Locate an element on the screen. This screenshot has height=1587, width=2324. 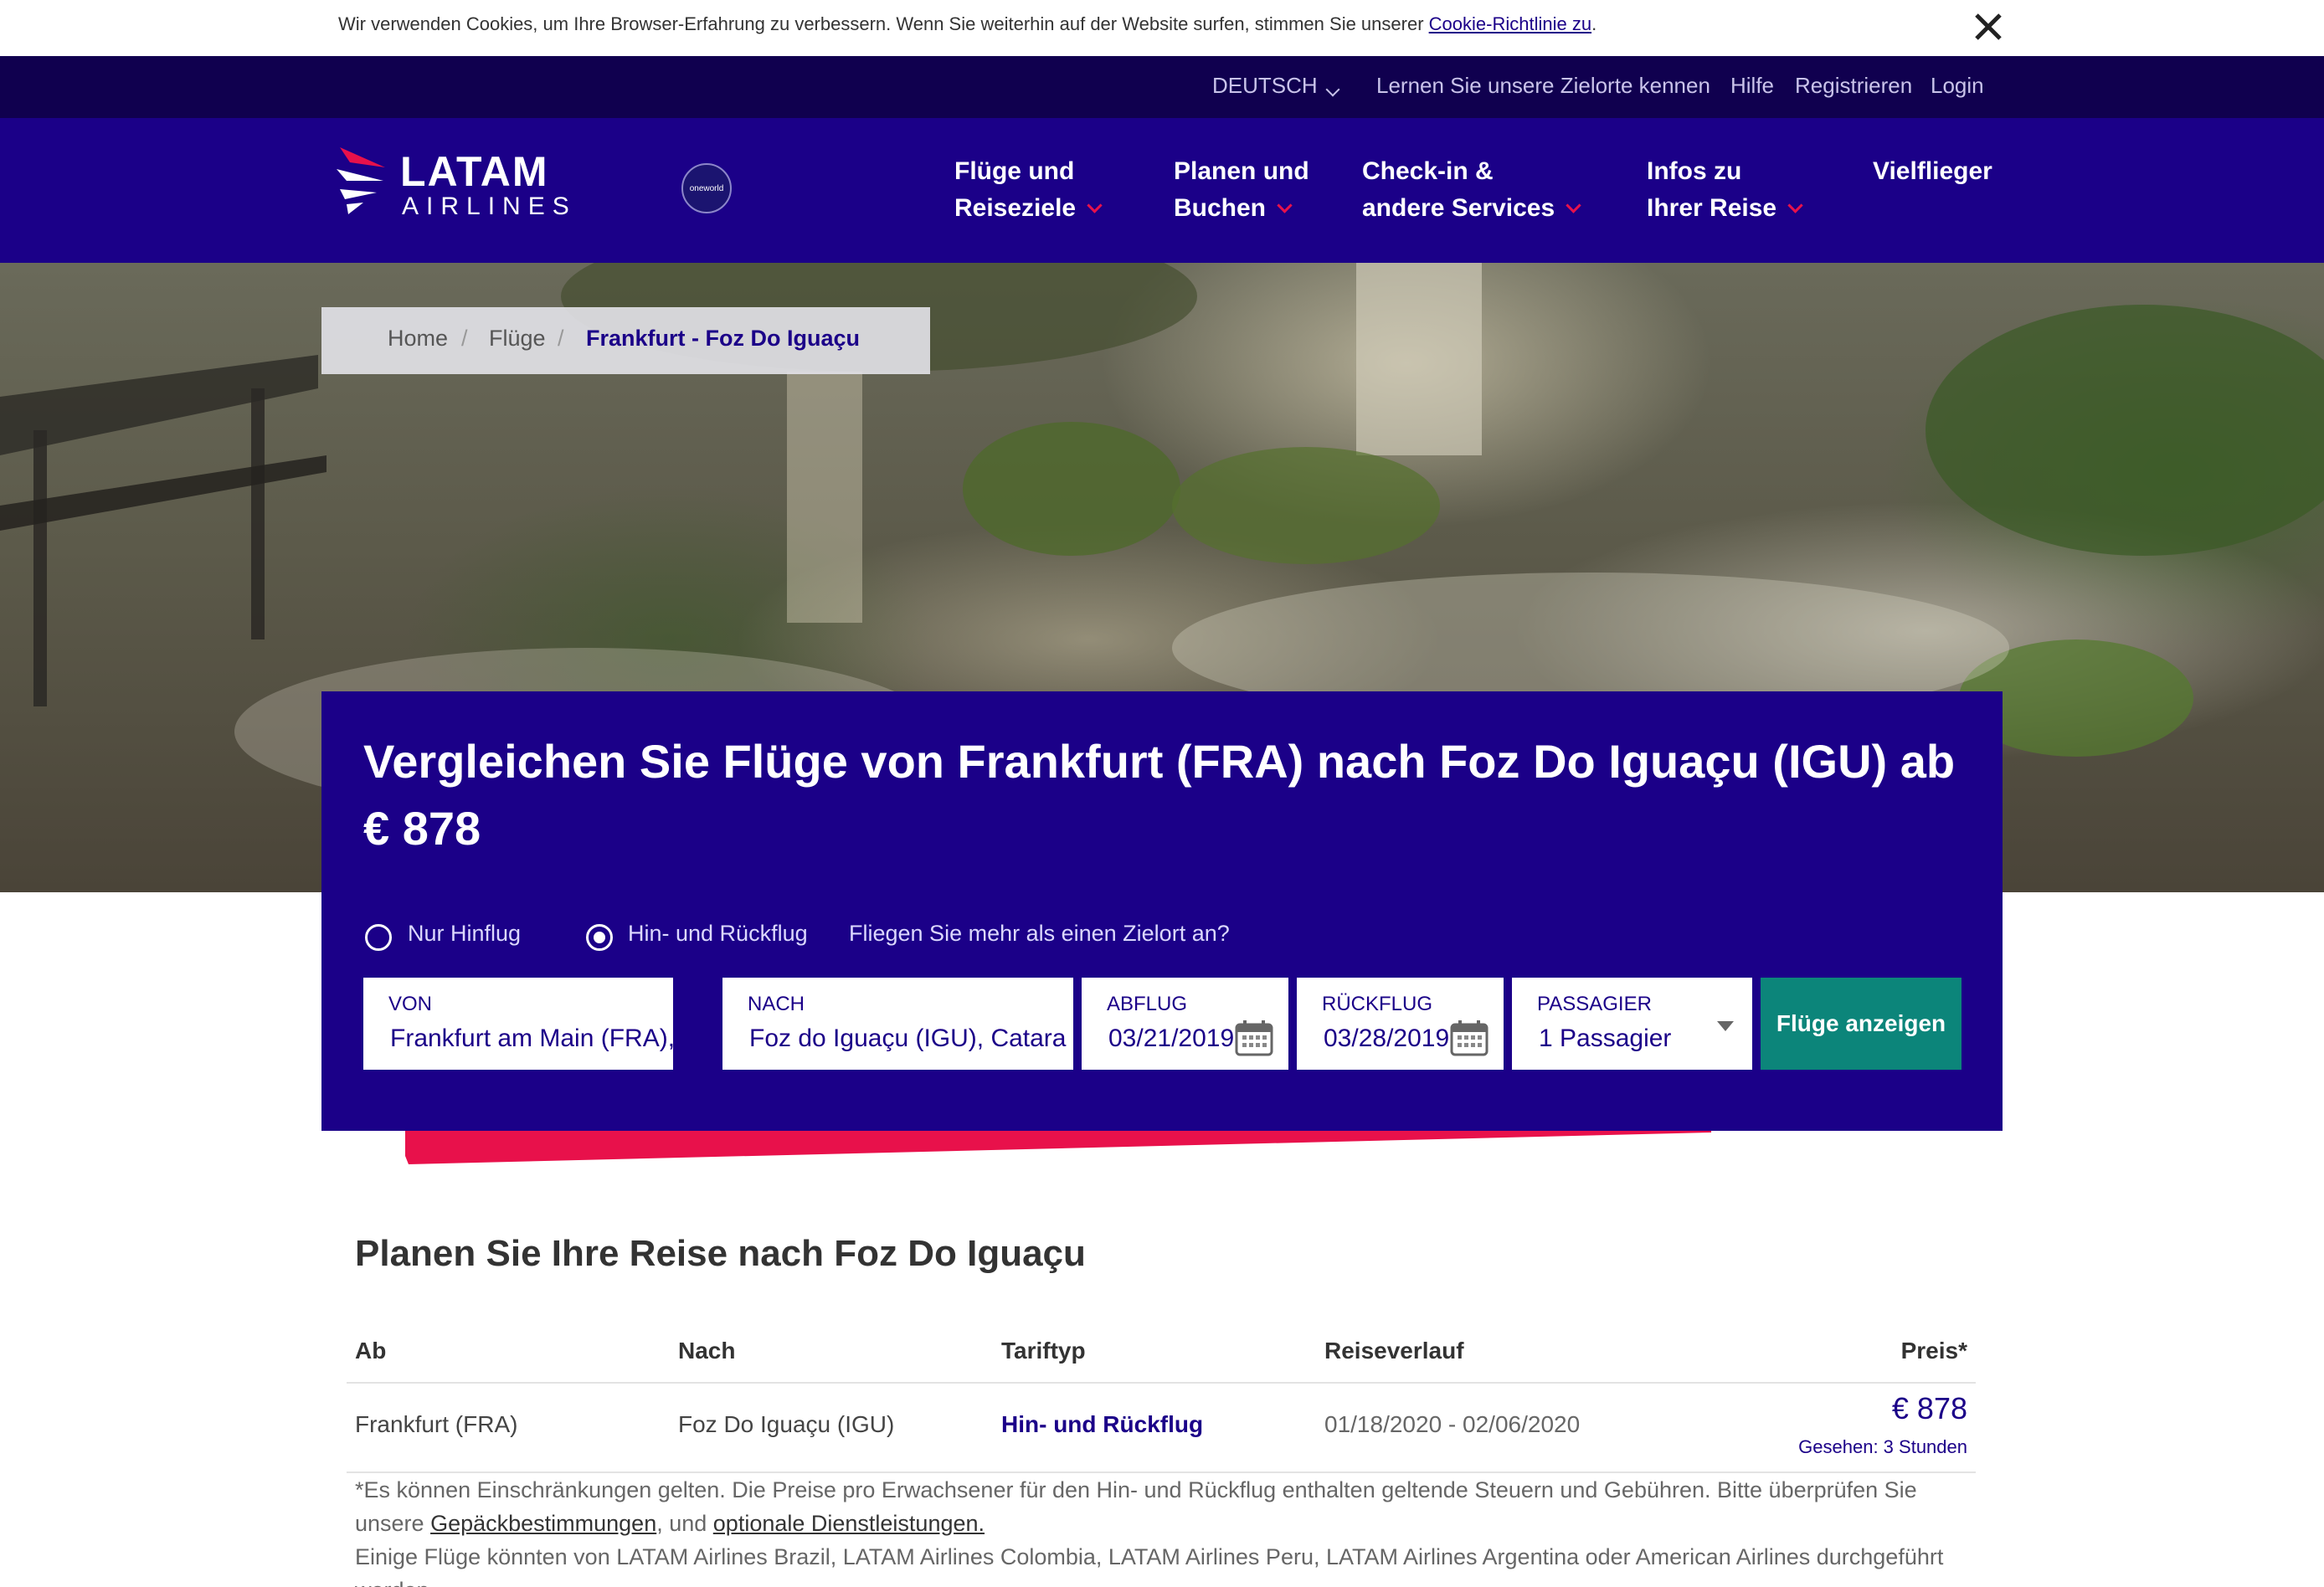
radio-one-way is located at coordinates (378, 938).